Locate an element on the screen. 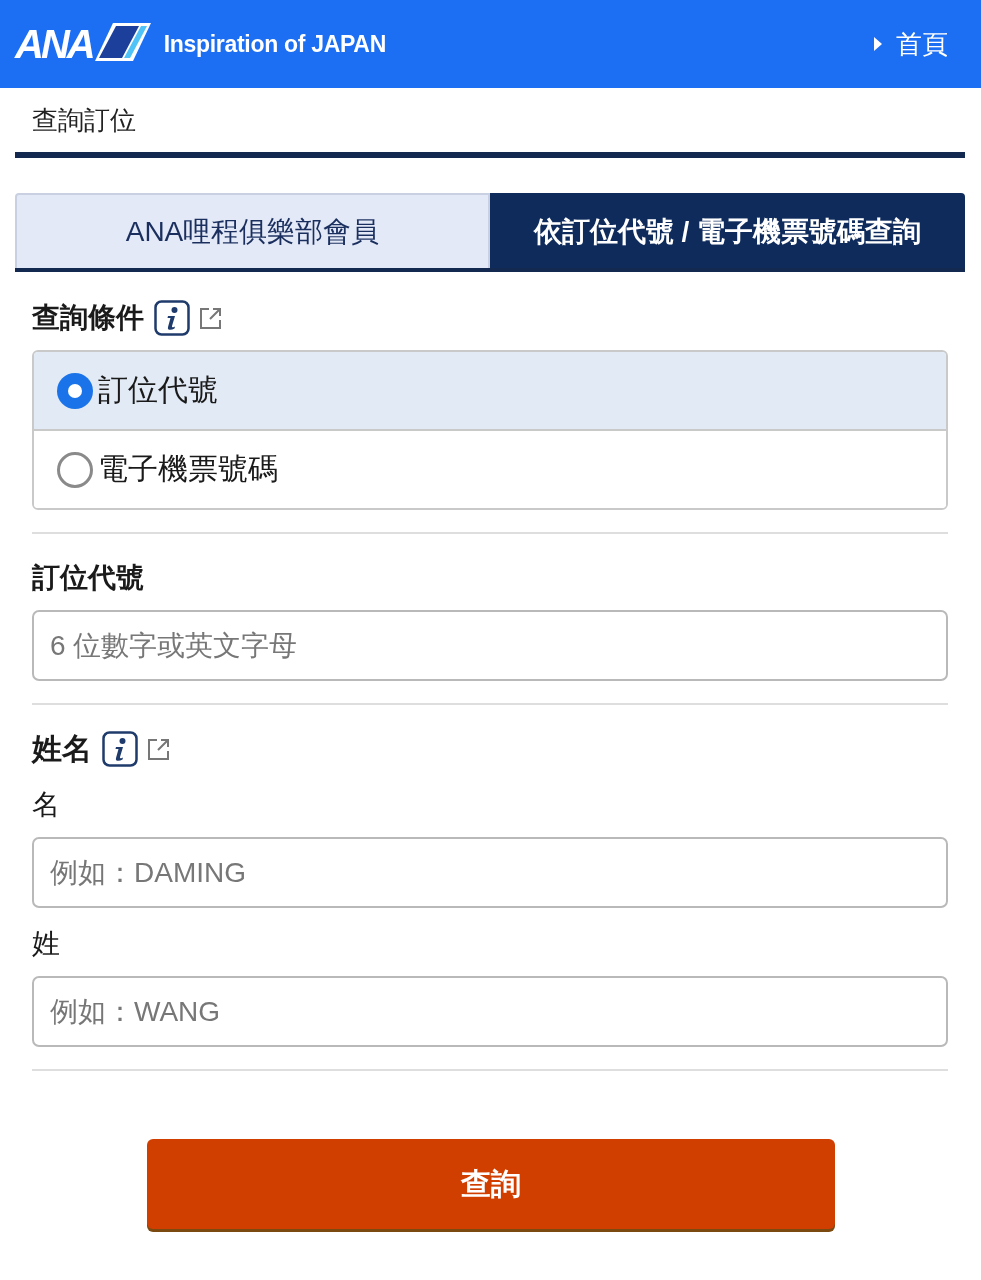 This screenshot has height=1280, width=981. slash-stripe-icon is located at coordinates (122, 42).